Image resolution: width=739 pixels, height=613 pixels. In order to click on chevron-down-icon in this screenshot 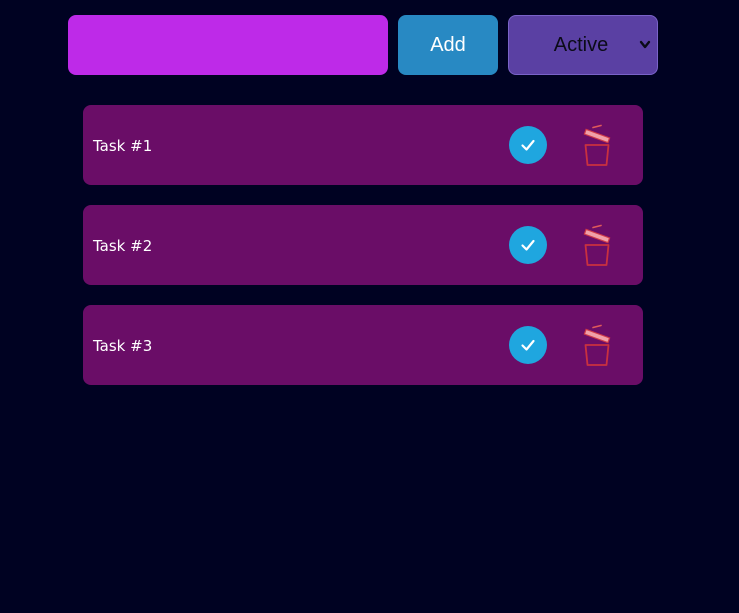, I will do `click(645, 44)`.